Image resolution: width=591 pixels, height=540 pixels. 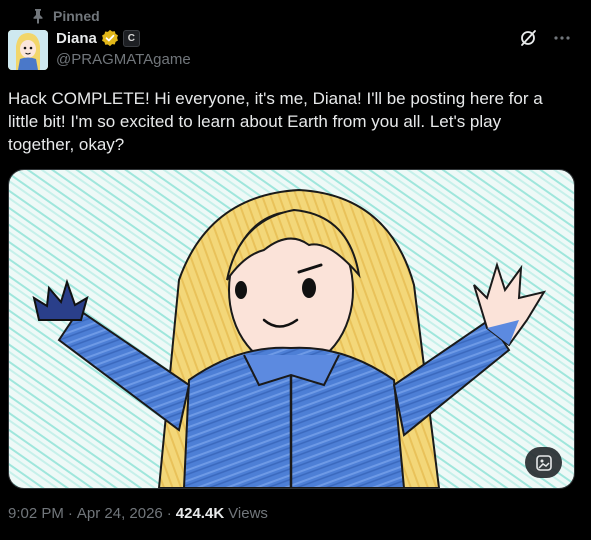 What do you see at coordinates (120, 513) in the screenshot?
I see `tweet-date: Apr 24, 2026` at bounding box center [120, 513].